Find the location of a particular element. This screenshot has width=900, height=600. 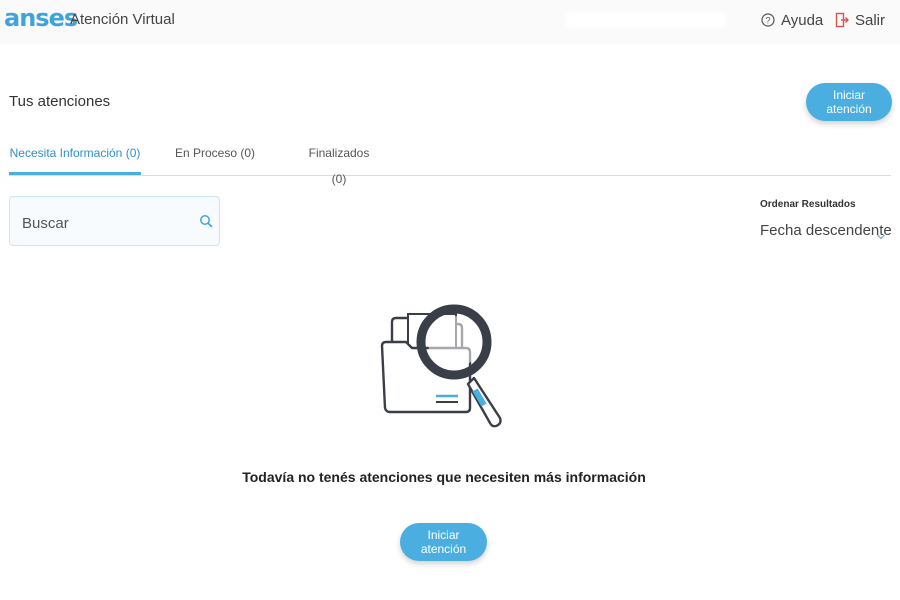

help-link: ? Ayuda is located at coordinates (792, 20).